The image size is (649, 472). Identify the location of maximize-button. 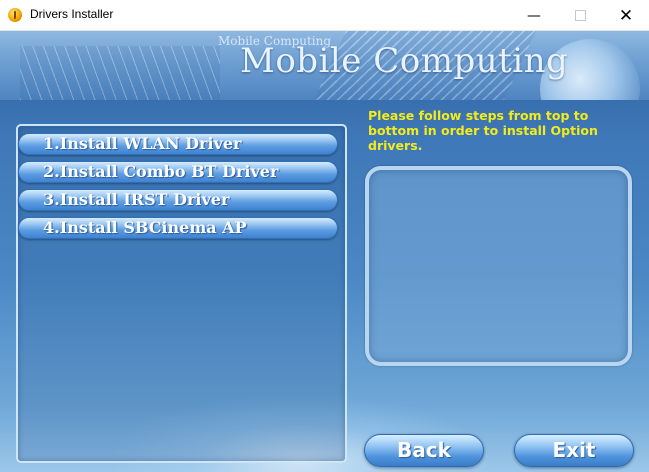
(580, 15).